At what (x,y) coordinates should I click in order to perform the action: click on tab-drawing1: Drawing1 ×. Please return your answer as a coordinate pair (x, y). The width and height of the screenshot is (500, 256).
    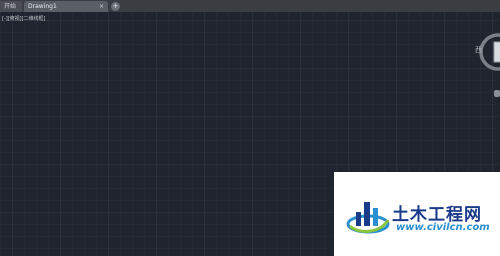
    Looking at the image, I should click on (66, 6).